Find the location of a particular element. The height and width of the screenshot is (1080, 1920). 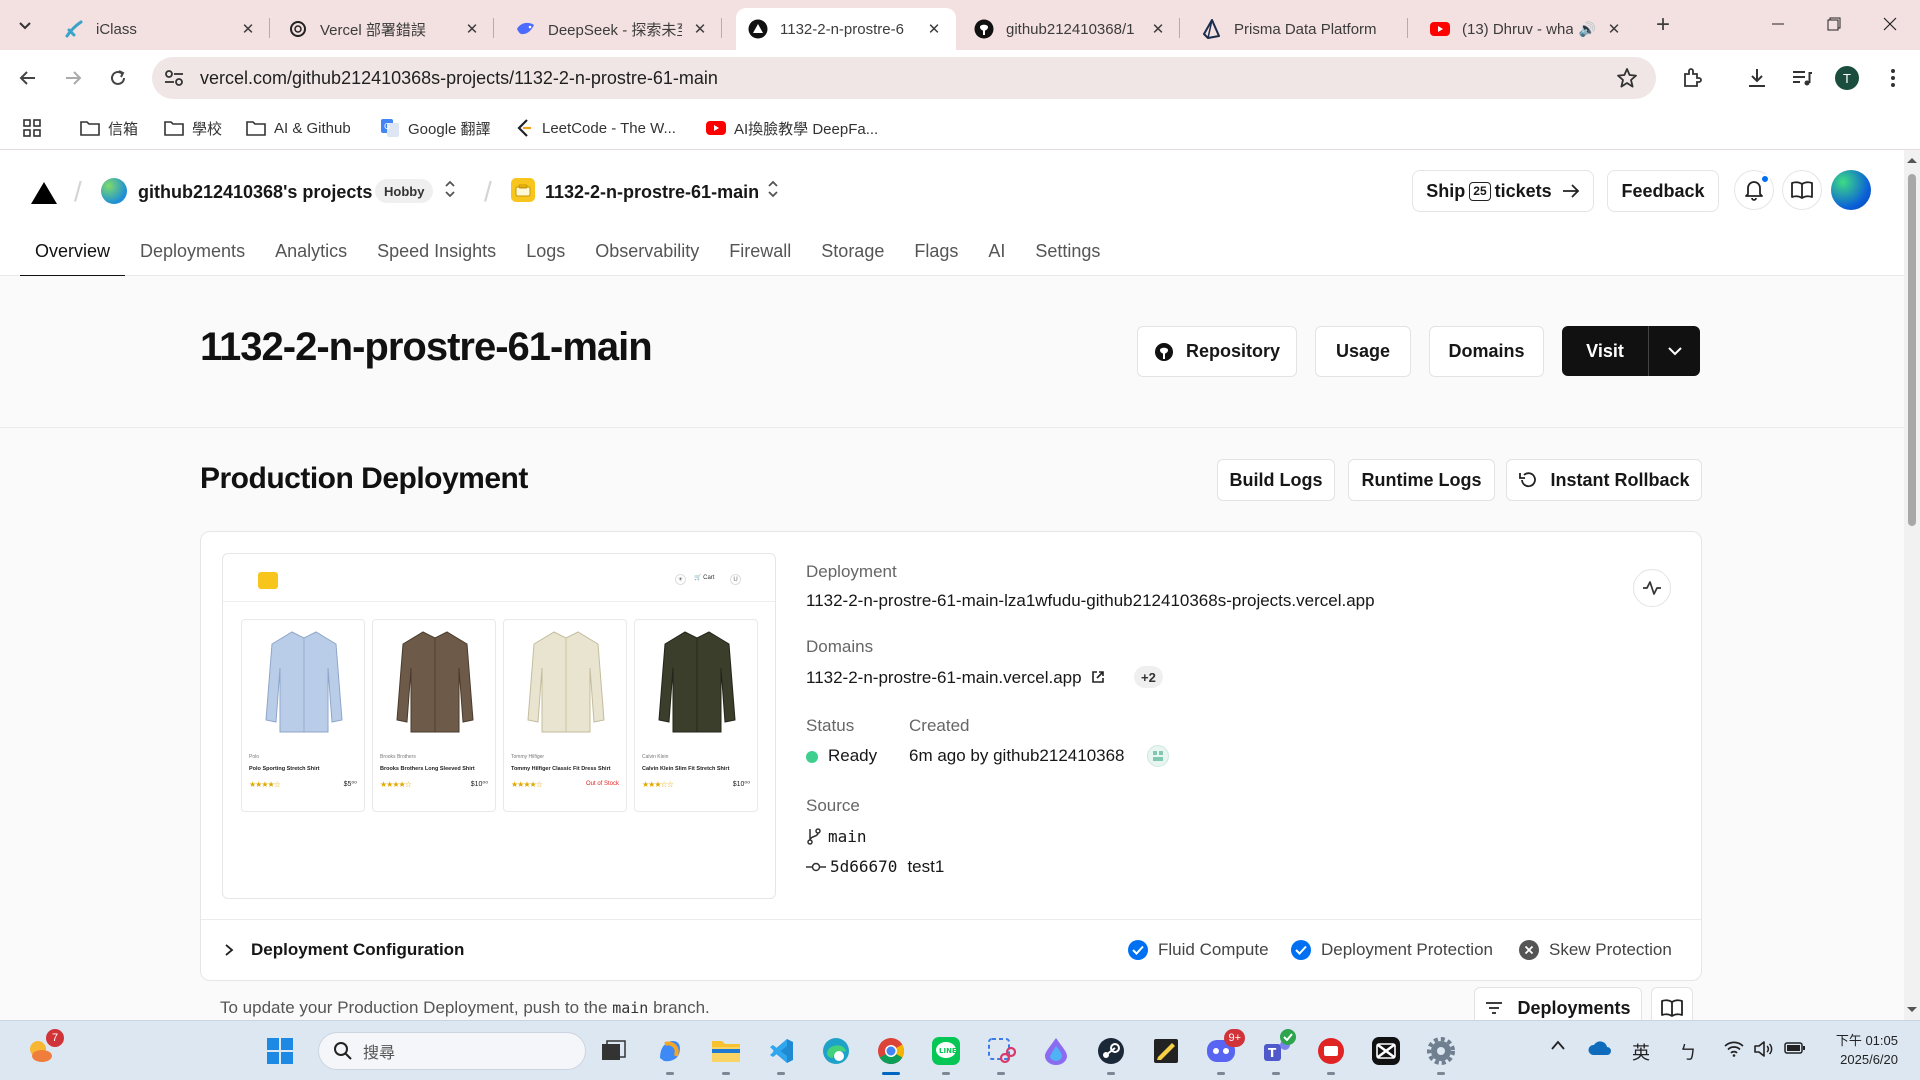

file-explorer-app is located at coordinates (726, 1054).